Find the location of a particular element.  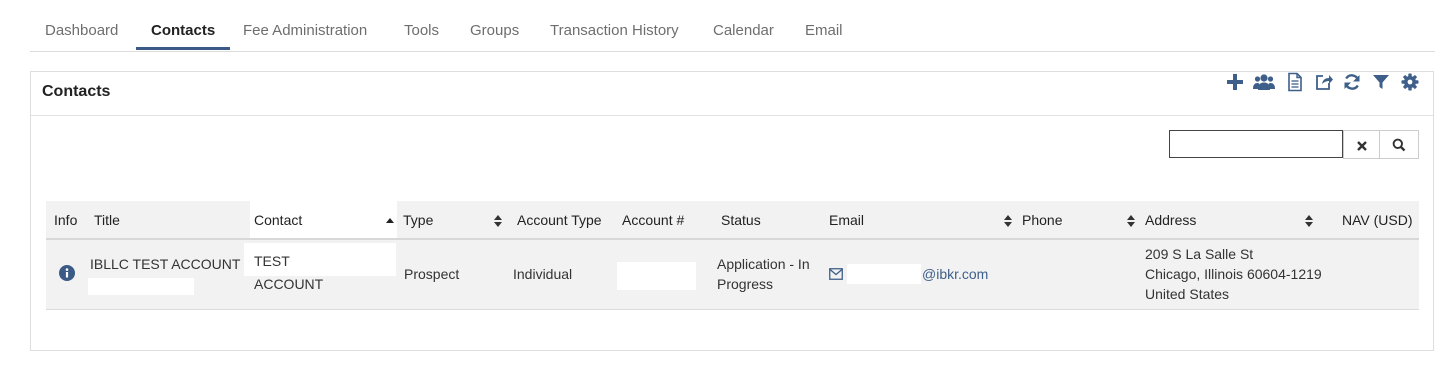

close-icon is located at coordinates (1362, 148).